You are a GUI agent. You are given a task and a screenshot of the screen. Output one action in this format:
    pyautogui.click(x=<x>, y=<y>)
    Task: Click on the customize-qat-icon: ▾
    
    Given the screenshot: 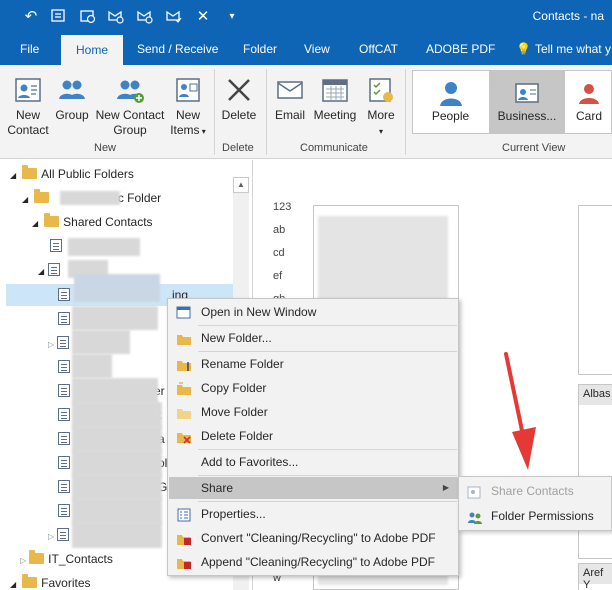 What is the action you would take?
    pyautogui.click(x=232, y=17)
    